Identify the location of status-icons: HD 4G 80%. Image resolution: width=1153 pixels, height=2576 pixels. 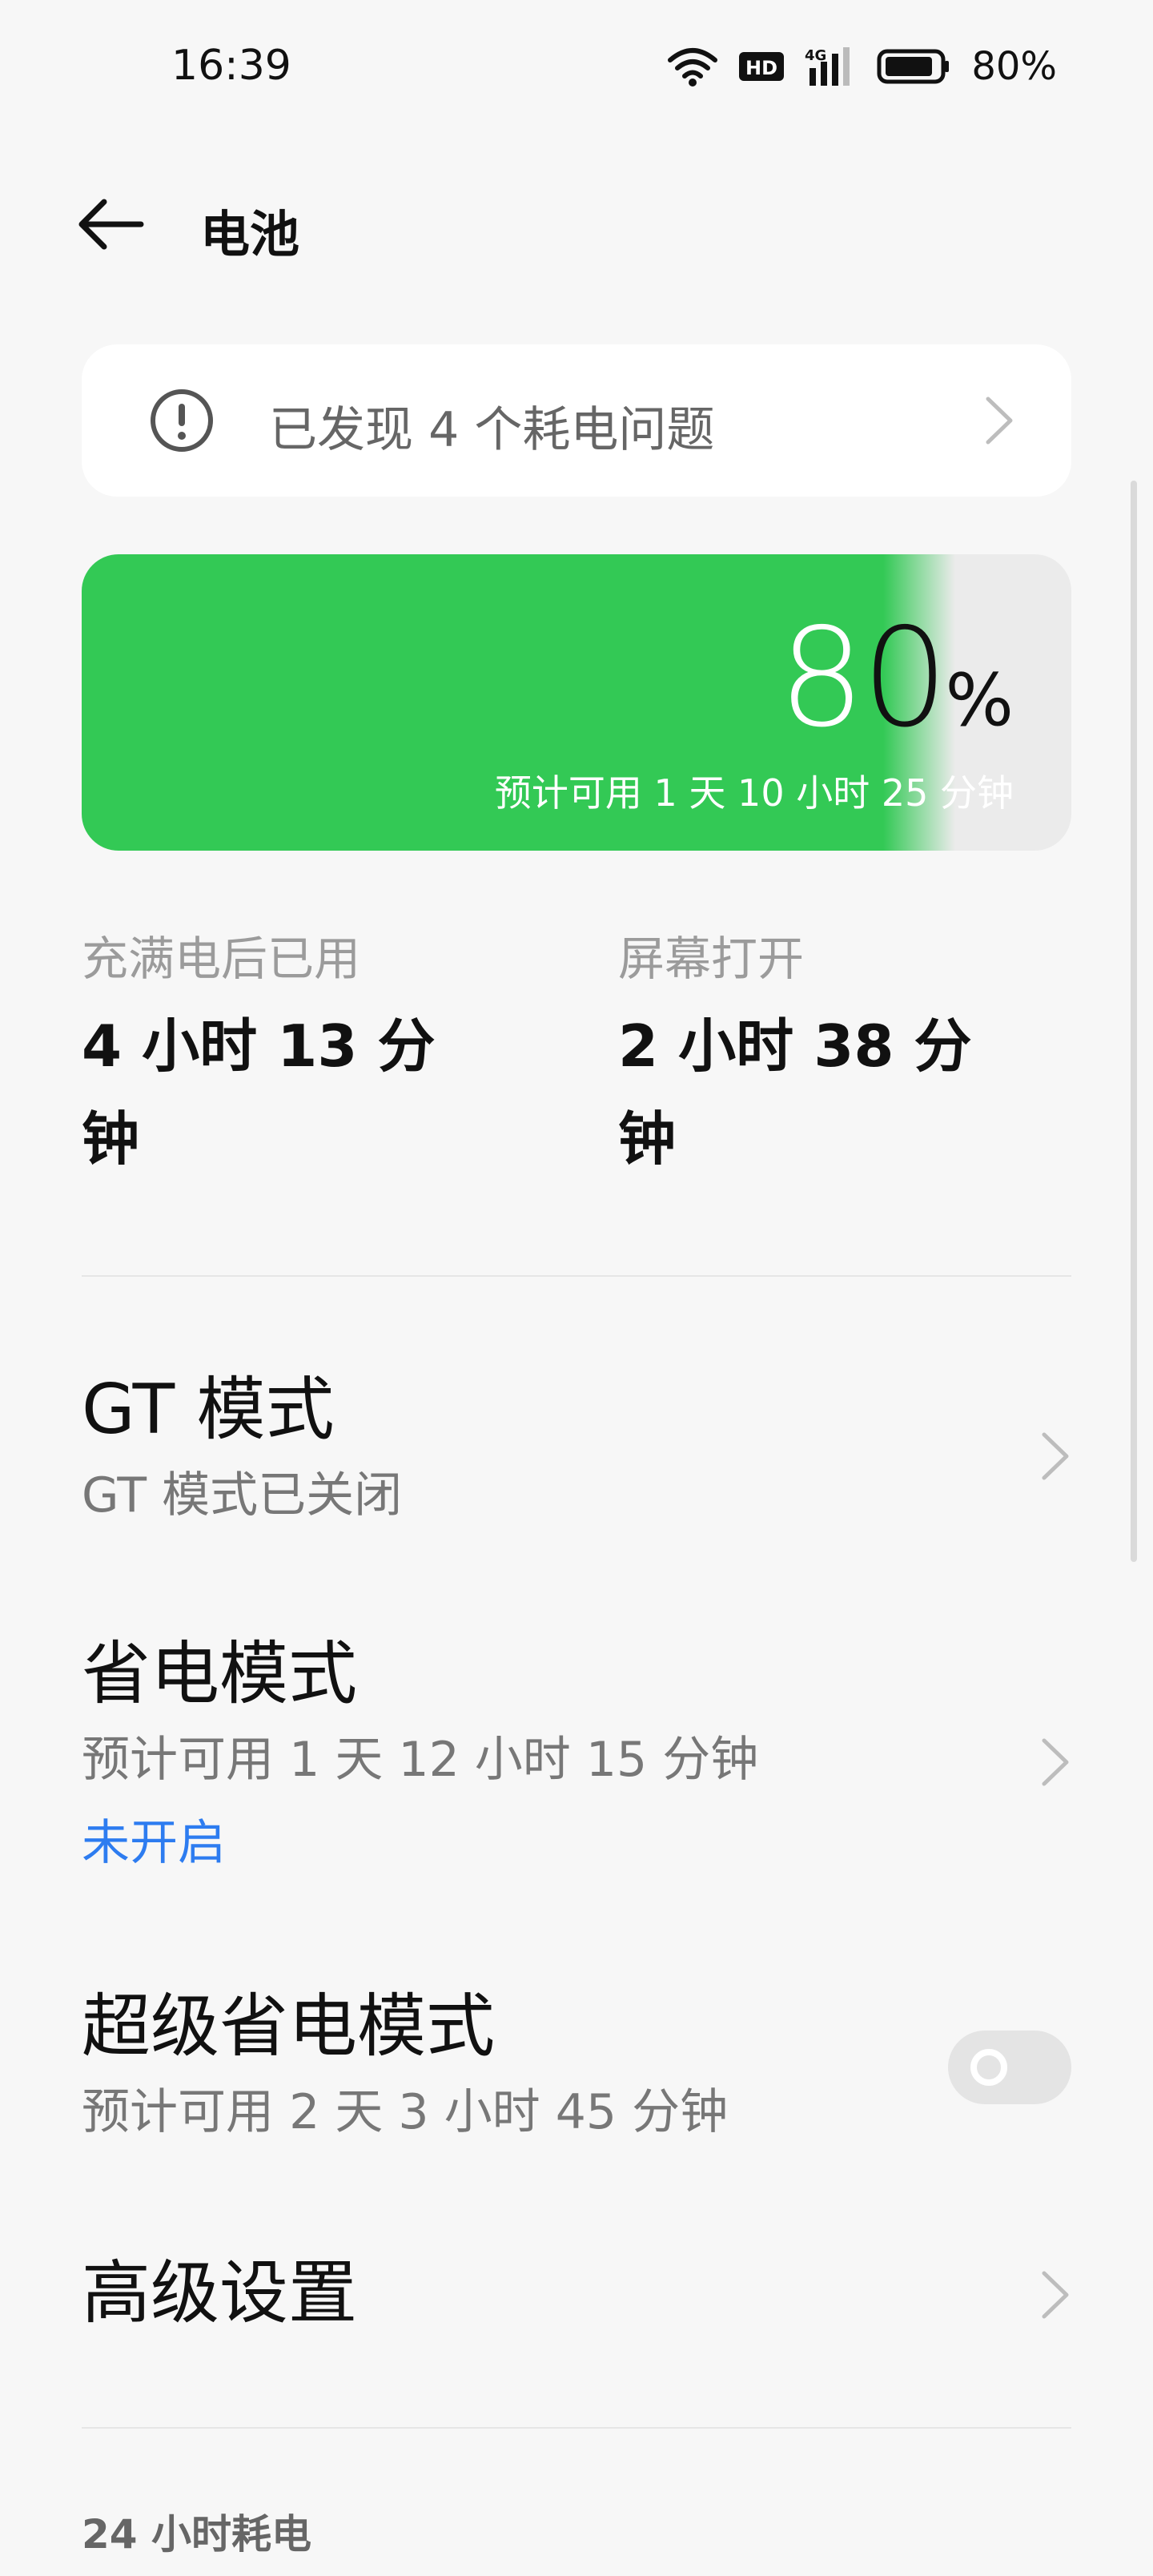
(862, 66).